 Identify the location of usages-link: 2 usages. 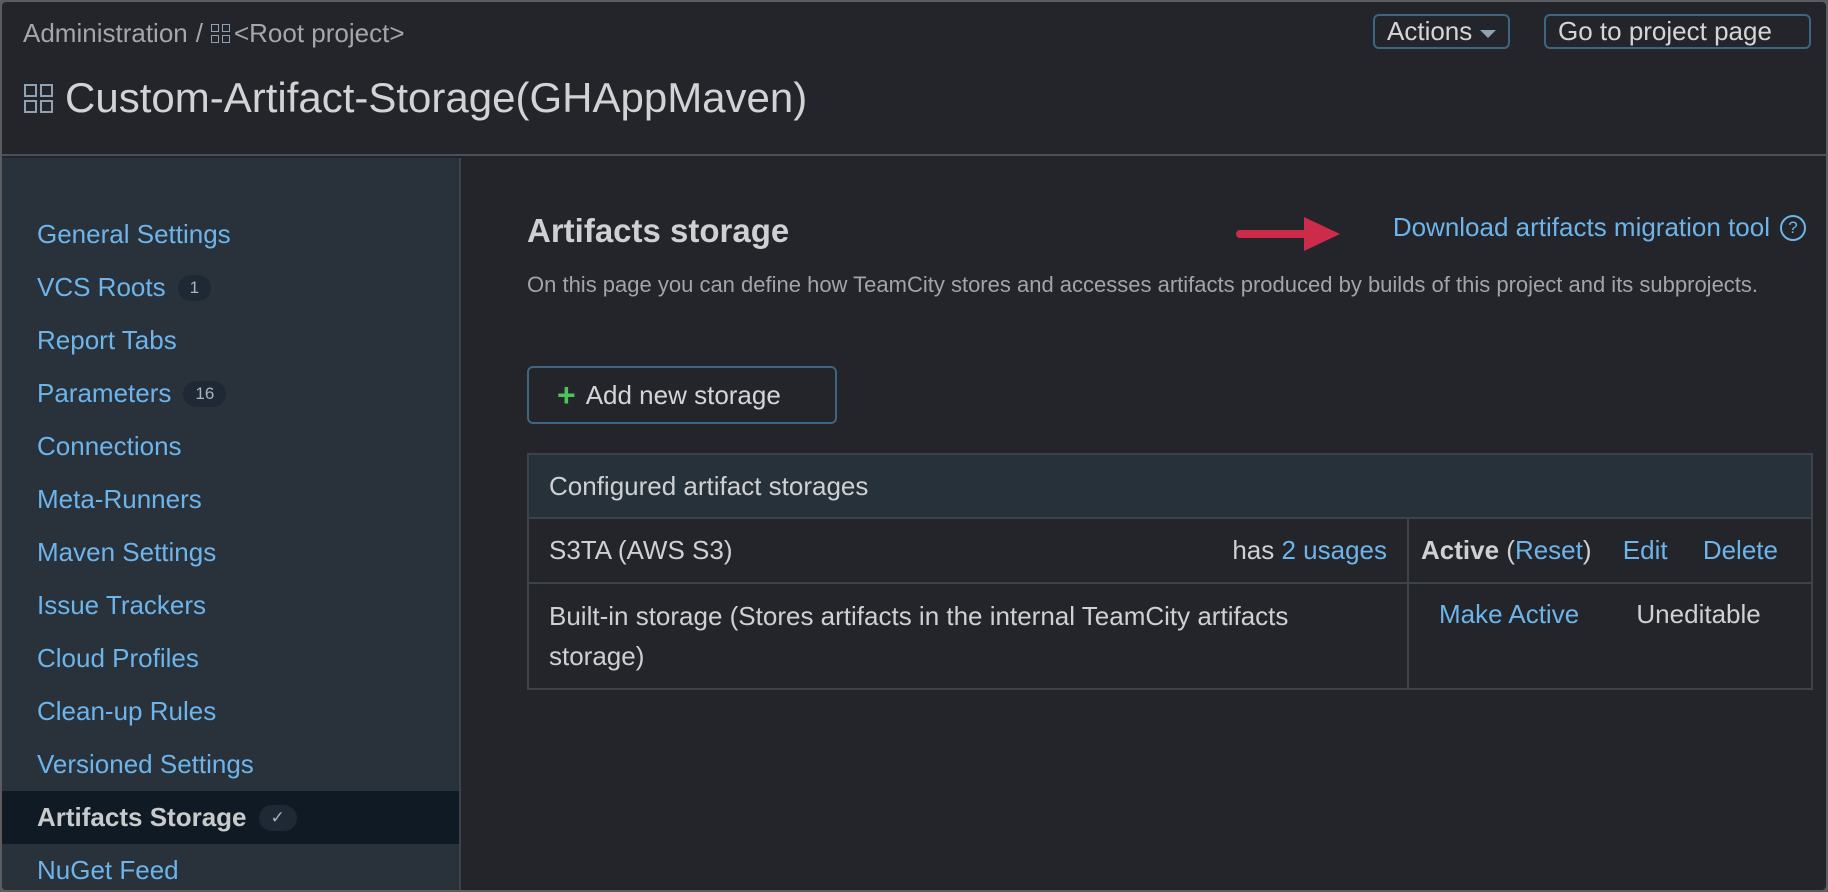
(1334, 550).